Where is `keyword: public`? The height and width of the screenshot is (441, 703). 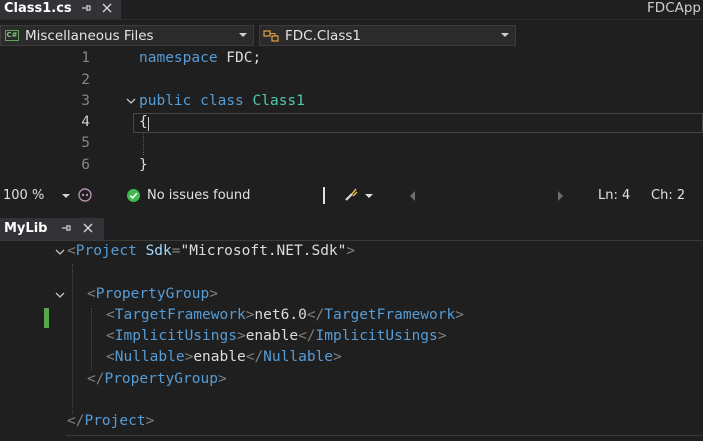
keyword: public is located at coordinates (165, 101).